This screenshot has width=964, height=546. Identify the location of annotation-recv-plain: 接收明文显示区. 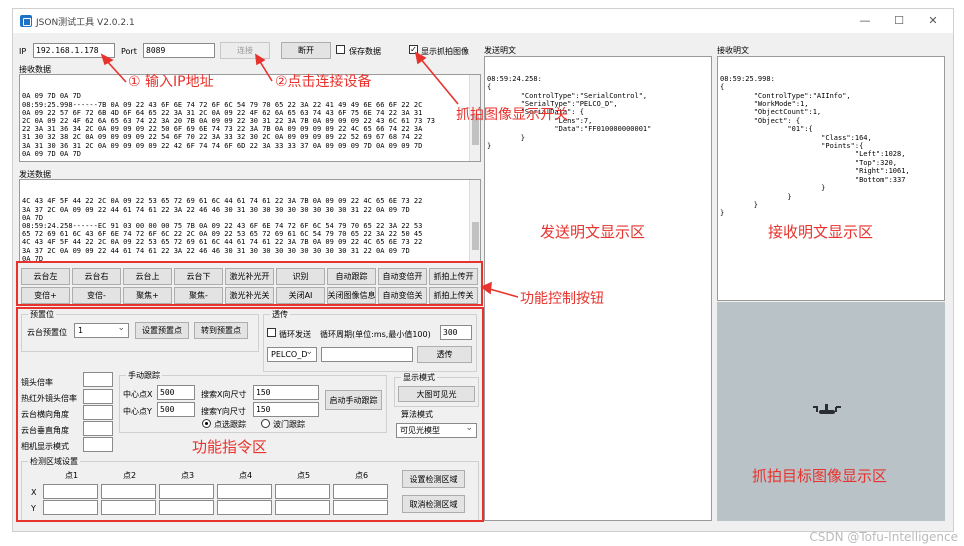
(821, 232).